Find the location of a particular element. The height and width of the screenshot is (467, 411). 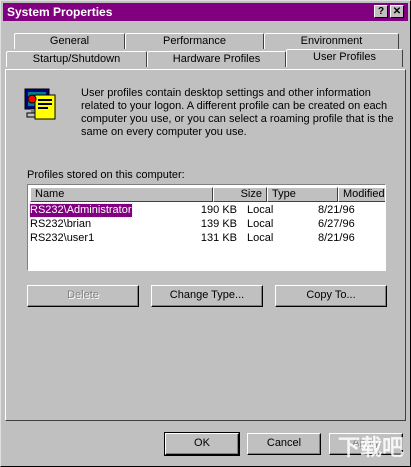

table-row: RS232\brian 139 KB Local 6/27/96 is located at coordinates (206, 225).